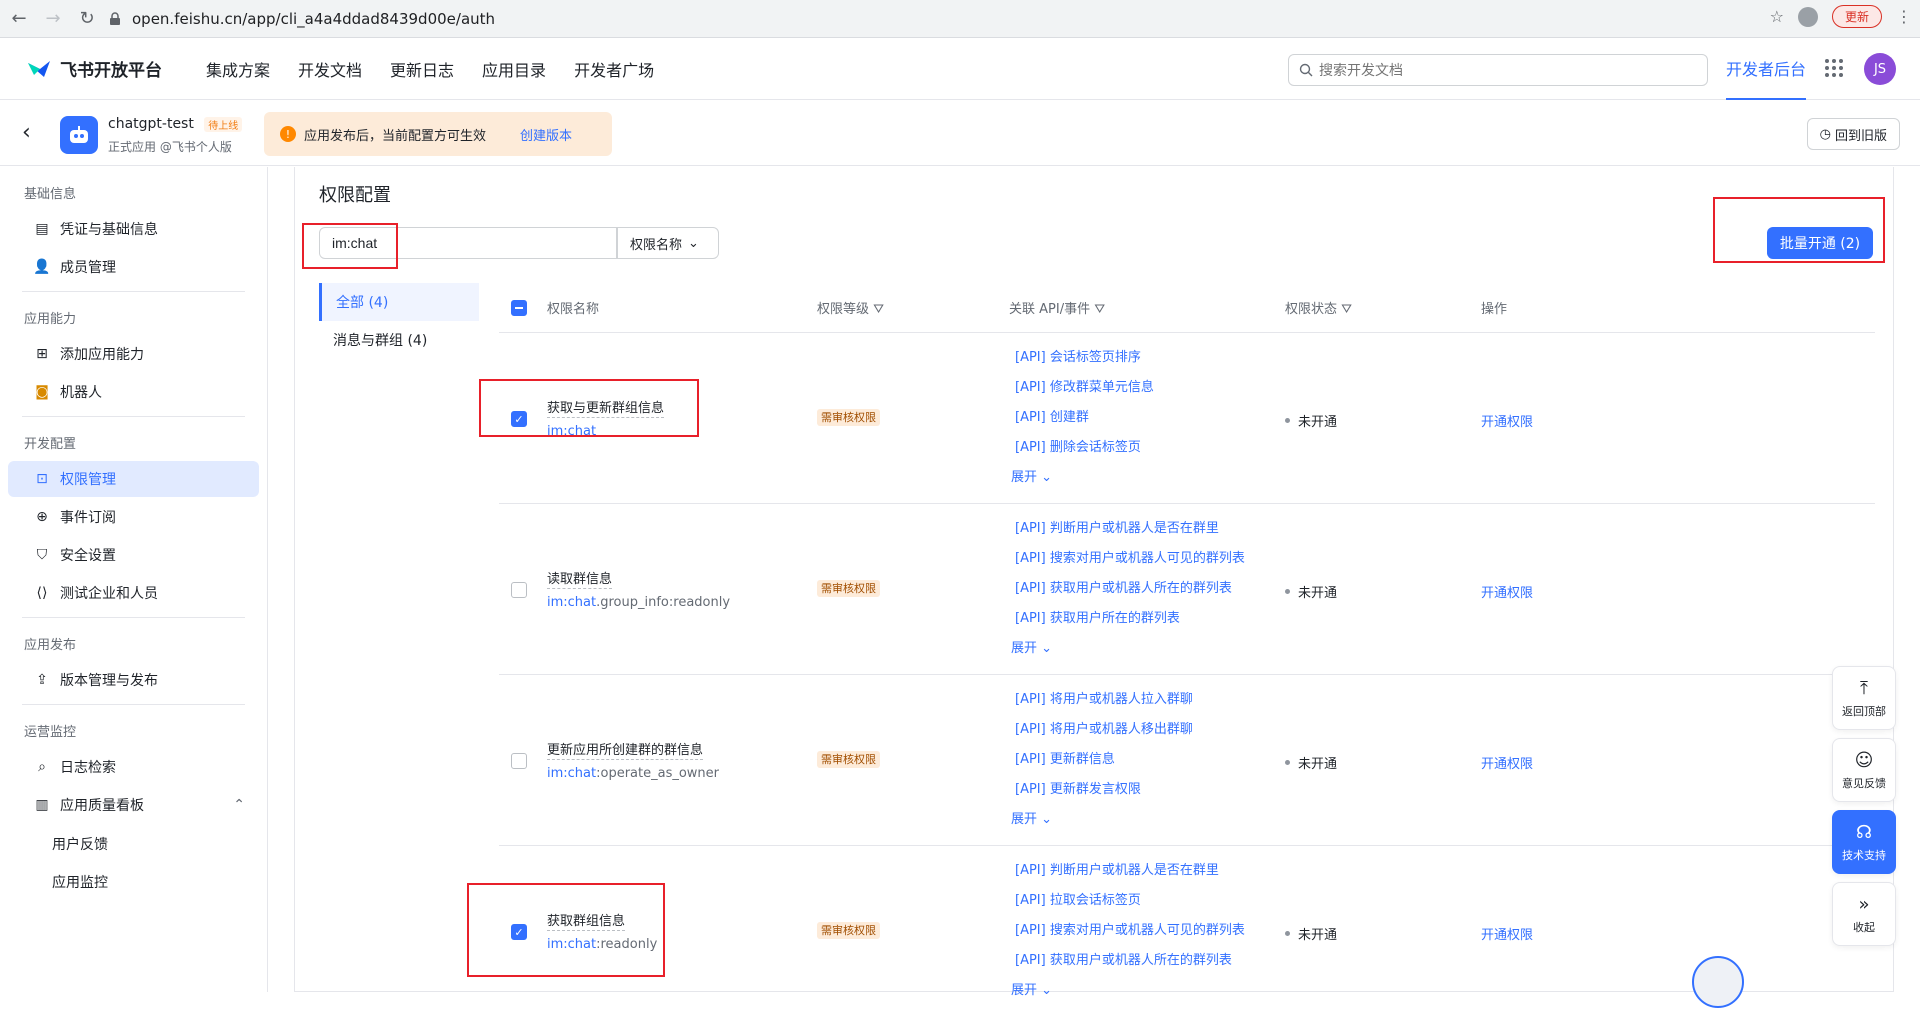 The width and height of the screenshot is (1920, 1017). What do you see at coordinates (133, 392) in the screenshot?
I see `sidebar-item-bot: ◙ 机器人` at bounding box center [133, 392].